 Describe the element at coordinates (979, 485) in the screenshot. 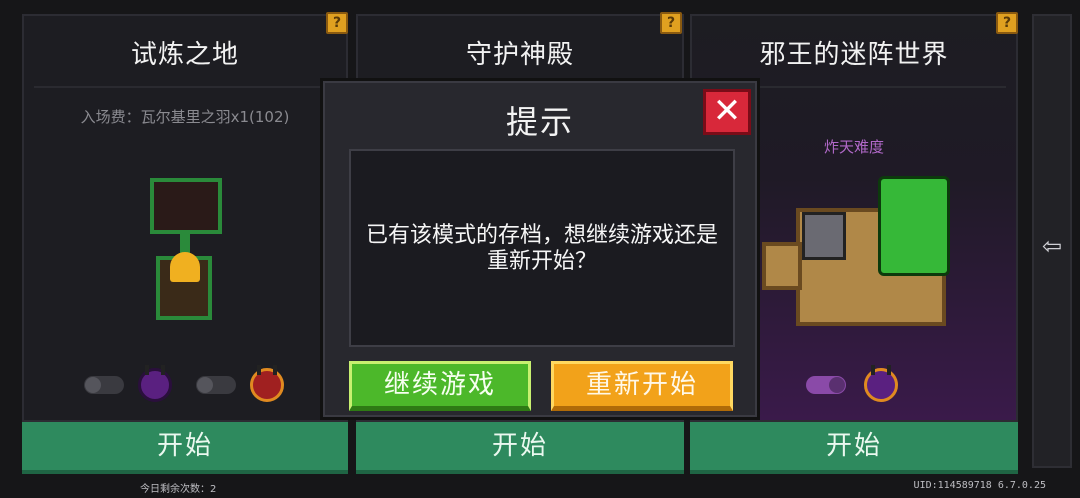

I see `uid-version: UID:114589718 6.7.0.25` at that location.